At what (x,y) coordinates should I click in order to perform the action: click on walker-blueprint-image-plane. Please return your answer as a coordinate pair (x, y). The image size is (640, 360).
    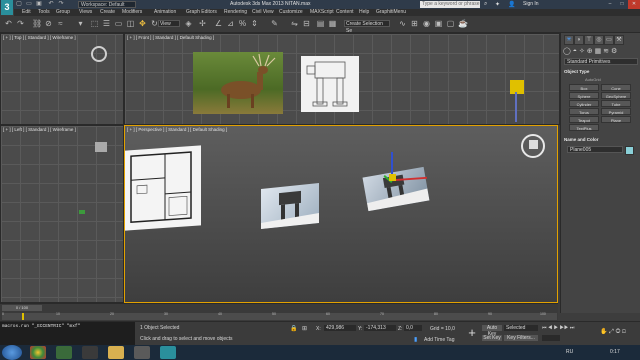
    Looking at the image, I should click on (330, 84).